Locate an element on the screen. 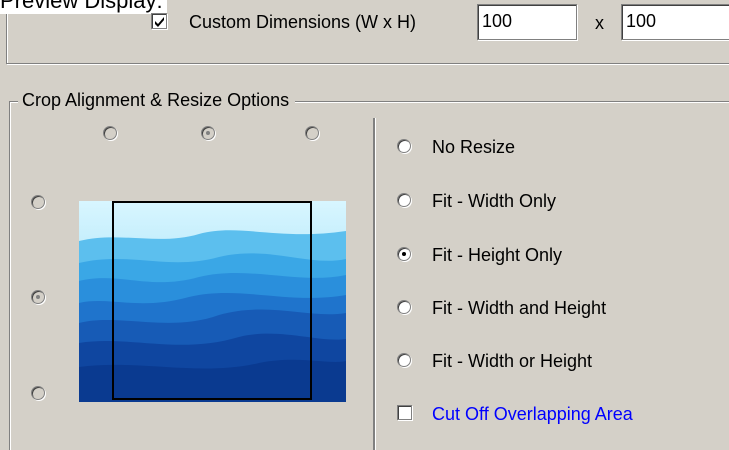  preview-display-label: Preview Display: is located at coordinates (83, 7).